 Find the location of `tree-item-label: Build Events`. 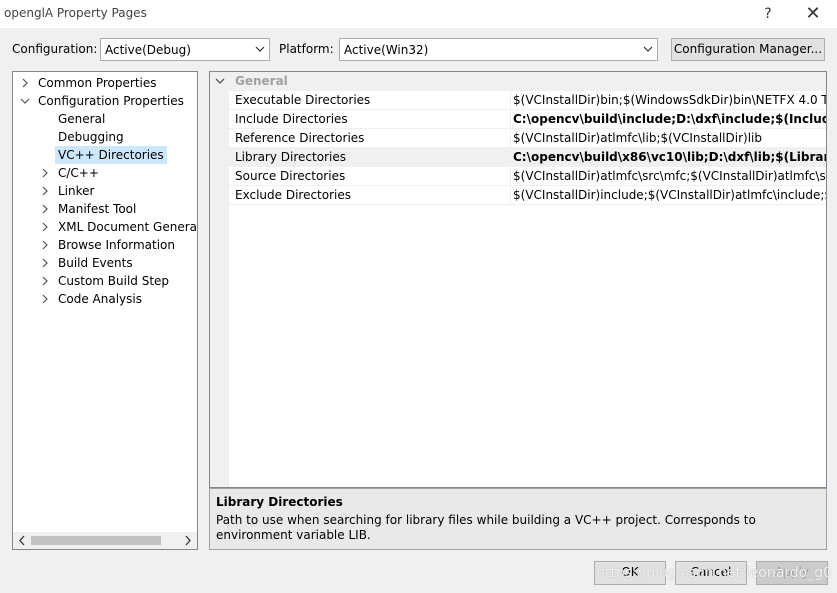

tree-item-label: Build Events is located at coordinates (95, 263).